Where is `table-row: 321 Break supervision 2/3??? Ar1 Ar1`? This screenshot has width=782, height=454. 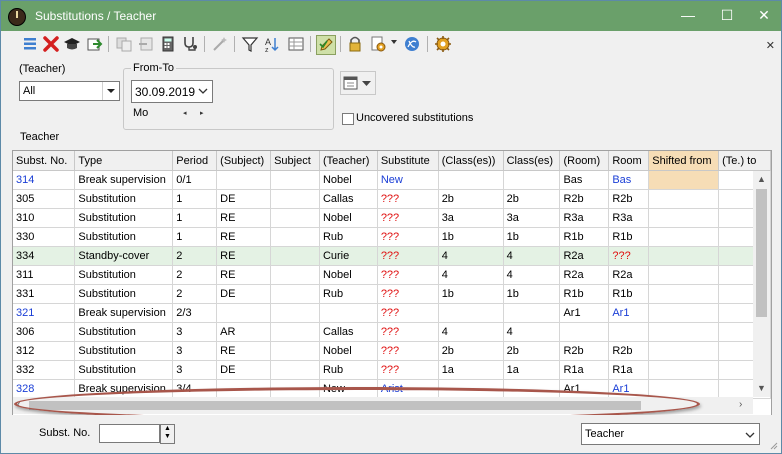 table-row: 321 Break supervision 2/3??? Ar1 Ar1 is located at coordinates (392, 313).